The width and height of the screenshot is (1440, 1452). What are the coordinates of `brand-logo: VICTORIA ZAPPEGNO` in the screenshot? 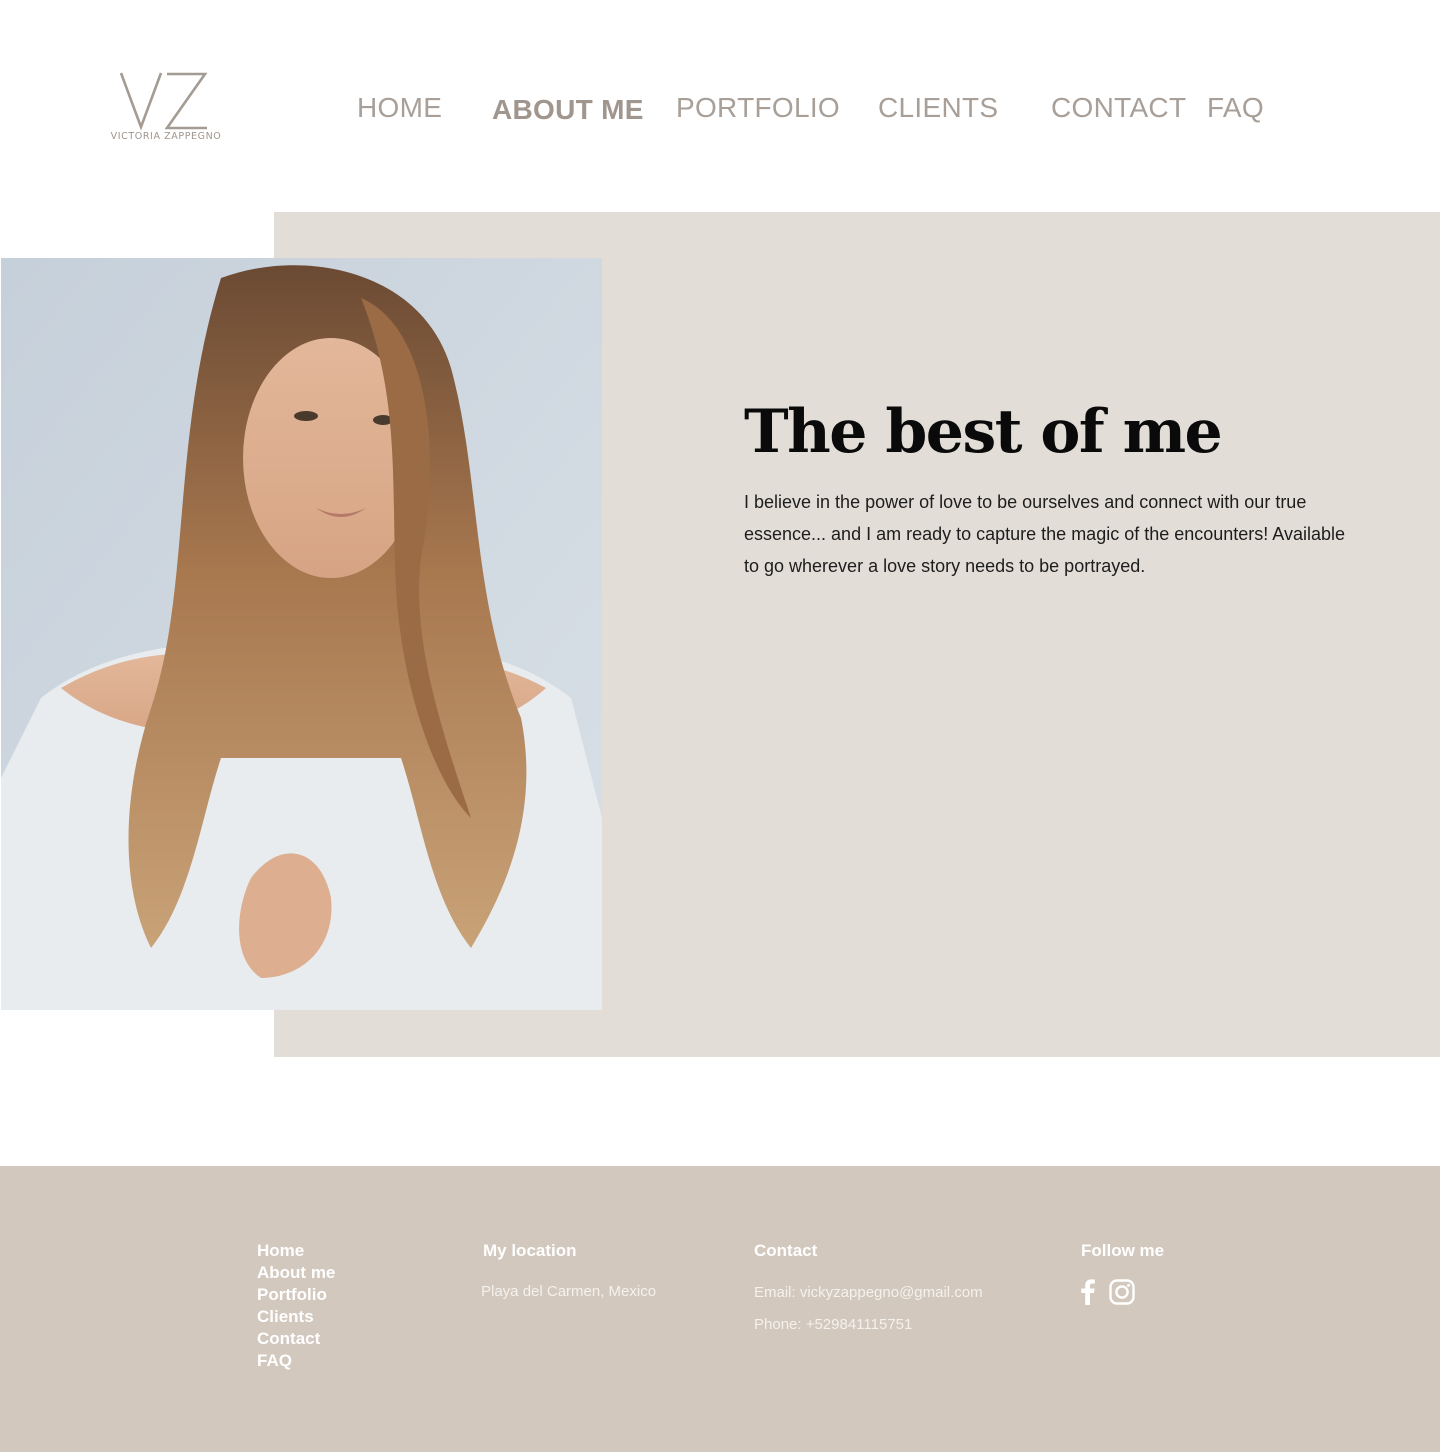 It's located at (166, 108).